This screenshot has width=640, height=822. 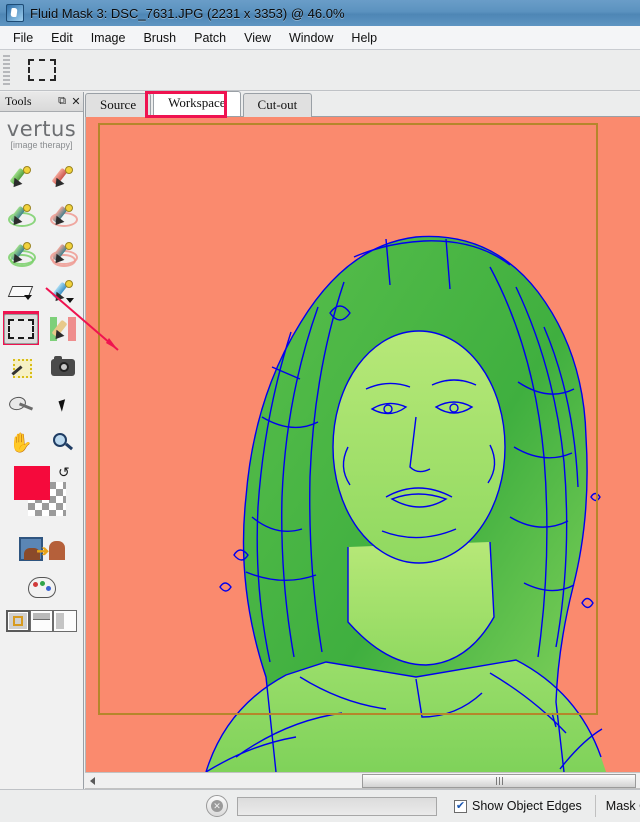 I want to click on color-swatches: ↺, so click(x=41, y=497).